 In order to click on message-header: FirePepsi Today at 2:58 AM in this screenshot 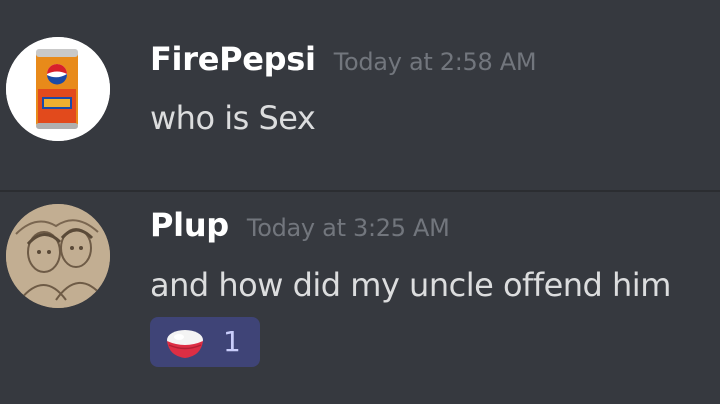, I will do `click(343, 59)`.